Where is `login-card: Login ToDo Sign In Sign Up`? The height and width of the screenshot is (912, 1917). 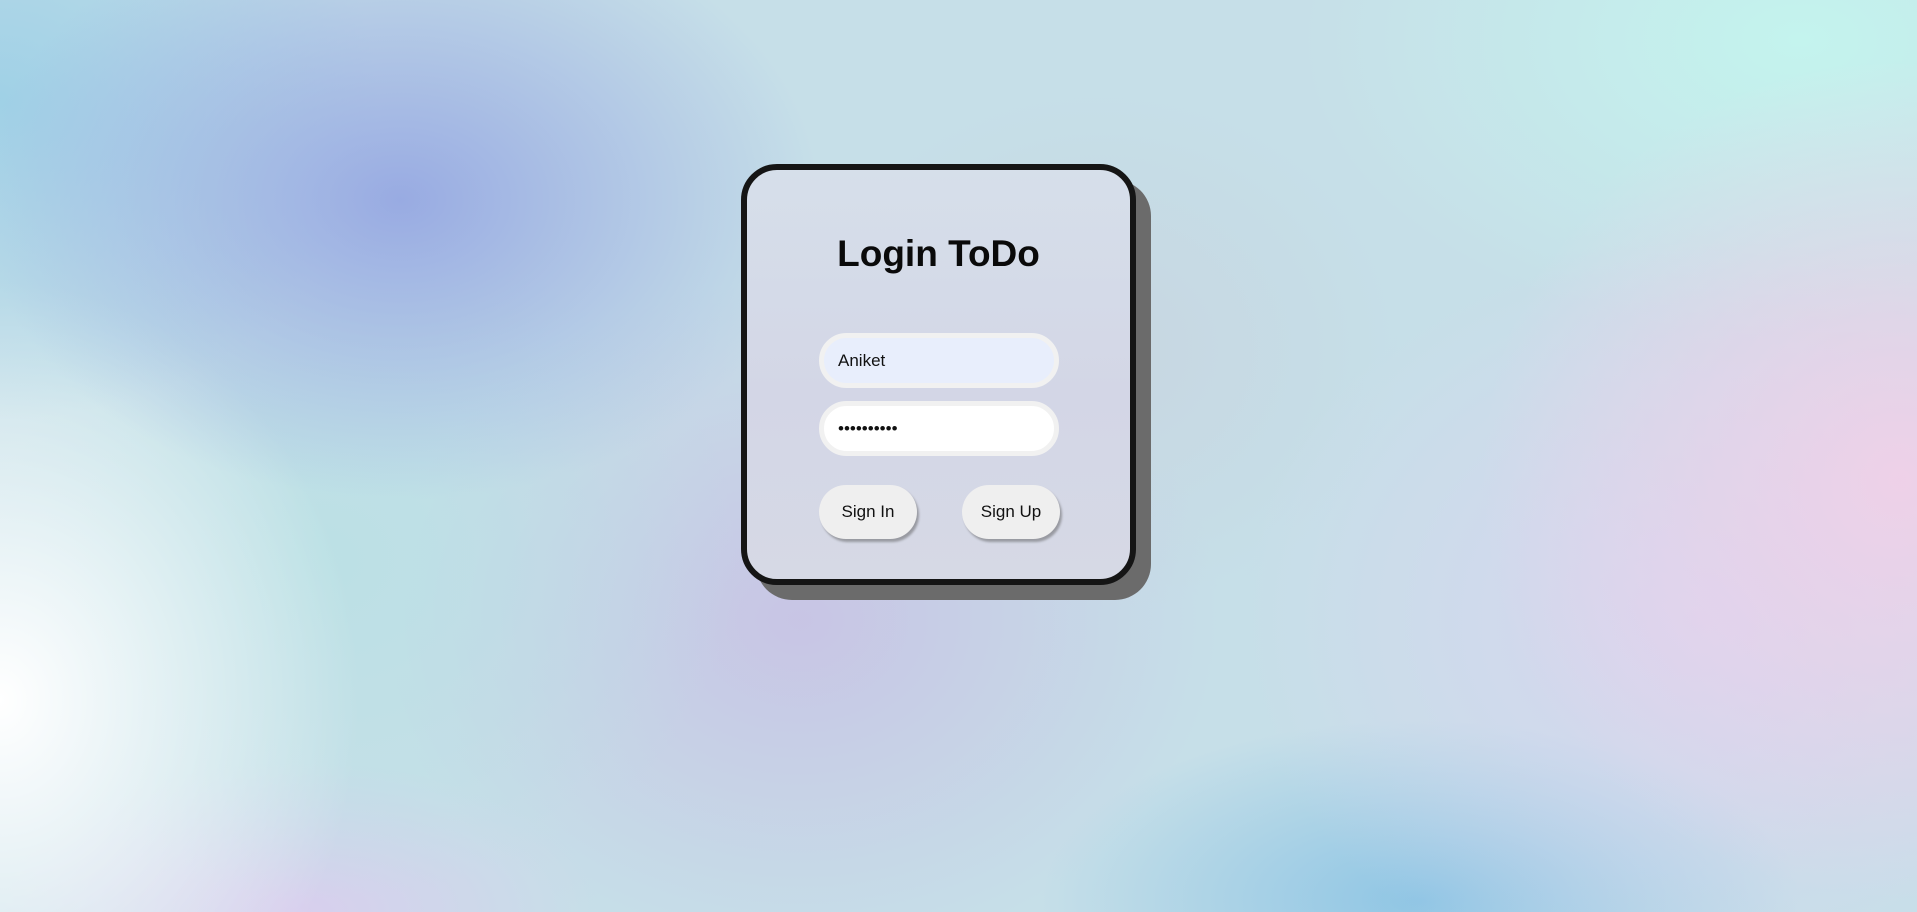
login-card: Login ToDo Sign In Sign Up is located at coordinates (938, 374).